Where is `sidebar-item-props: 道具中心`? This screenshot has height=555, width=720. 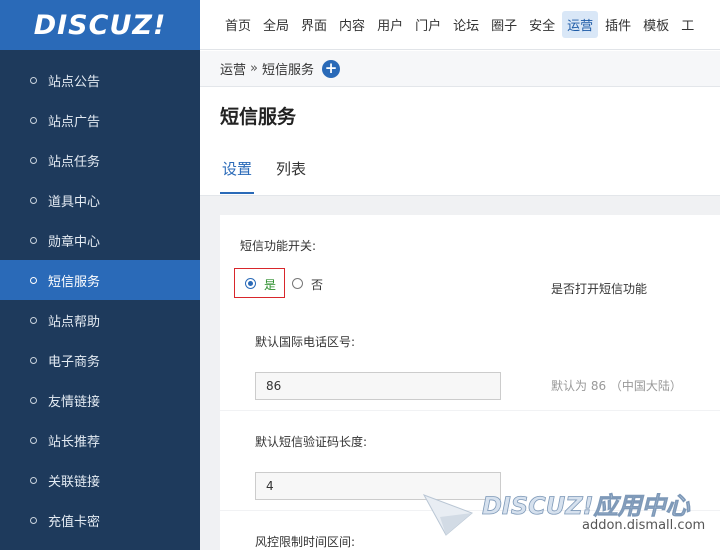
sidebar-item-props: 道具中心 is located at coordinates (100, 200).